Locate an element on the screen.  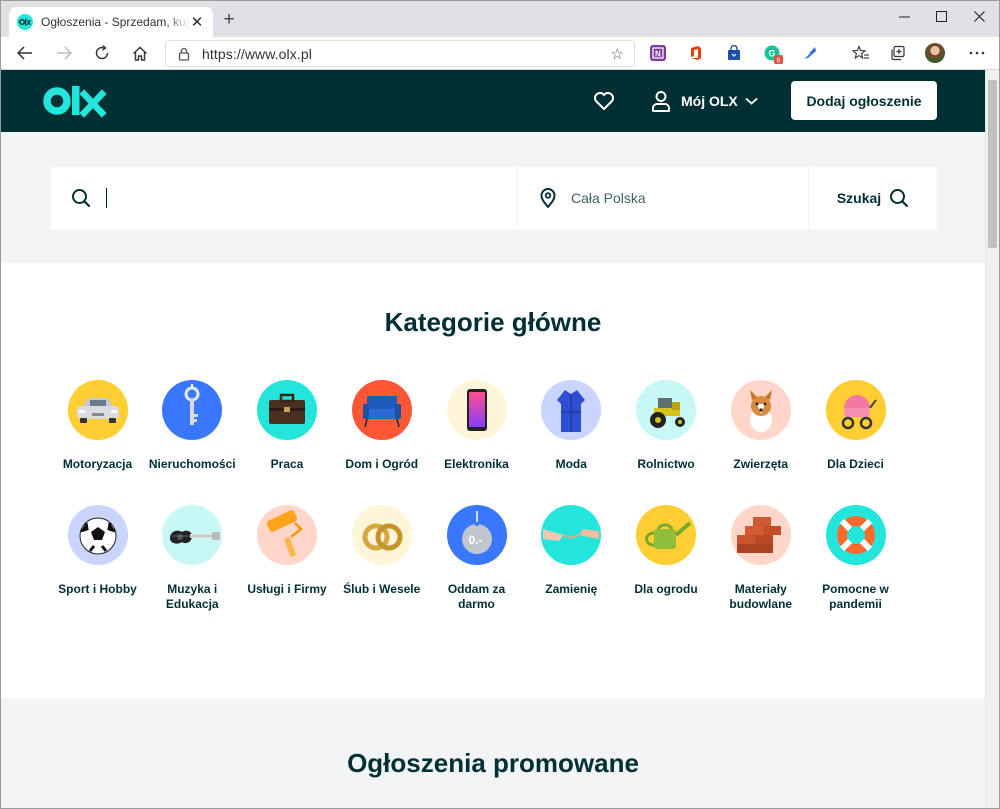
add-listing-button: Dodaj ogłoszenie is located at coordinates (864, 100).